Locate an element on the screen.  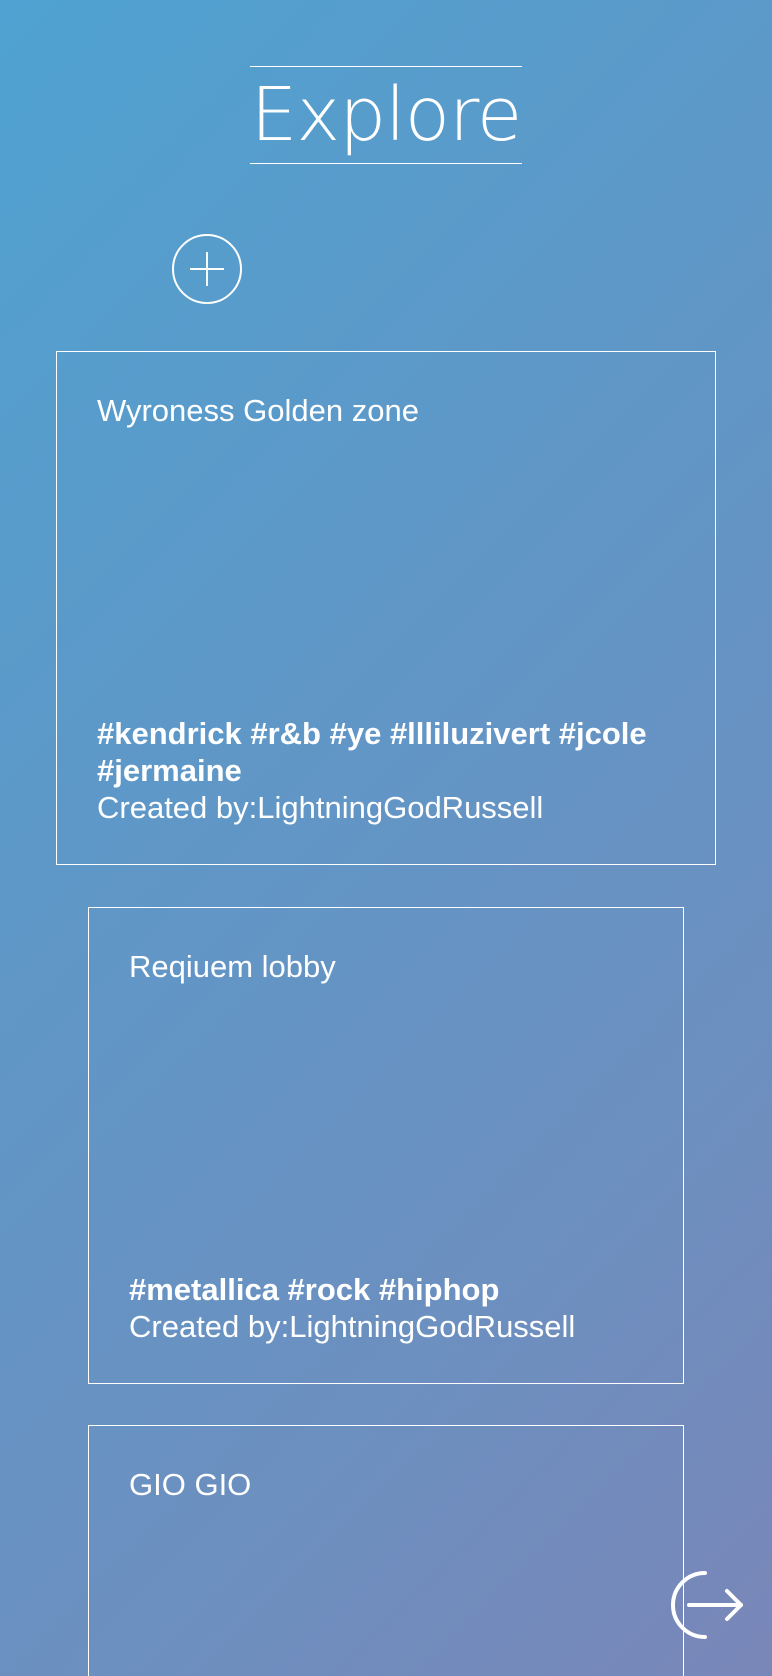
room-name: GIO GIO is located at coordinates (190, 1484).